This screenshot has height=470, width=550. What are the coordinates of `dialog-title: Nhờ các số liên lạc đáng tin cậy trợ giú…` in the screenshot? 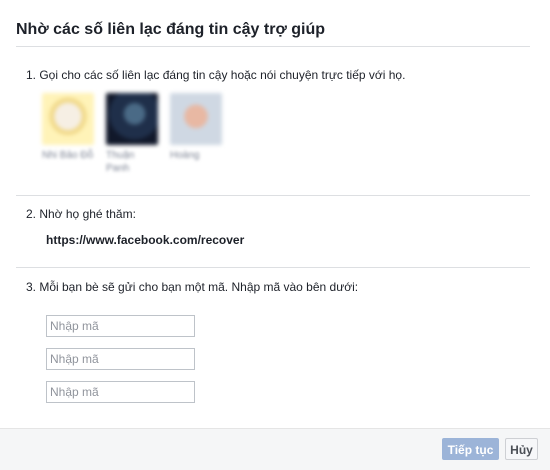 It's located at (171, 29).